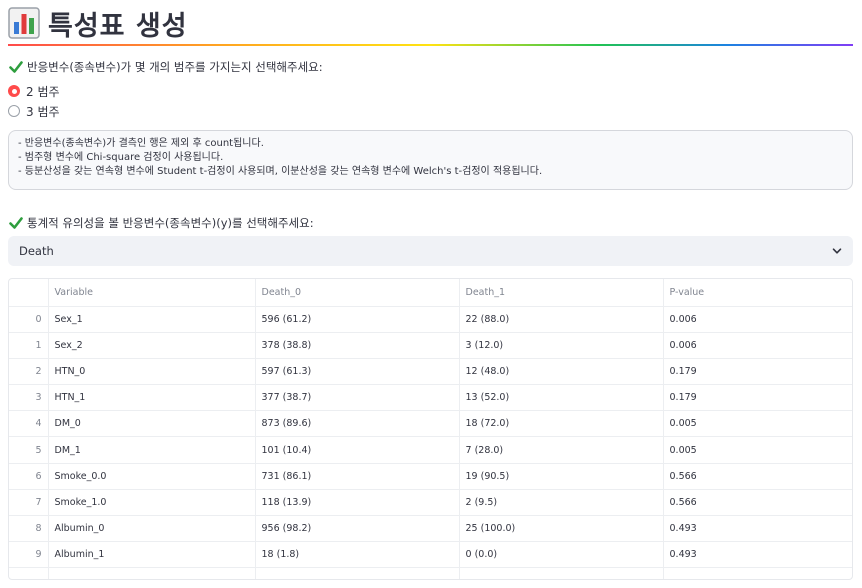  I want to click on table-cell: 873 (89.6), so click(357, 424).